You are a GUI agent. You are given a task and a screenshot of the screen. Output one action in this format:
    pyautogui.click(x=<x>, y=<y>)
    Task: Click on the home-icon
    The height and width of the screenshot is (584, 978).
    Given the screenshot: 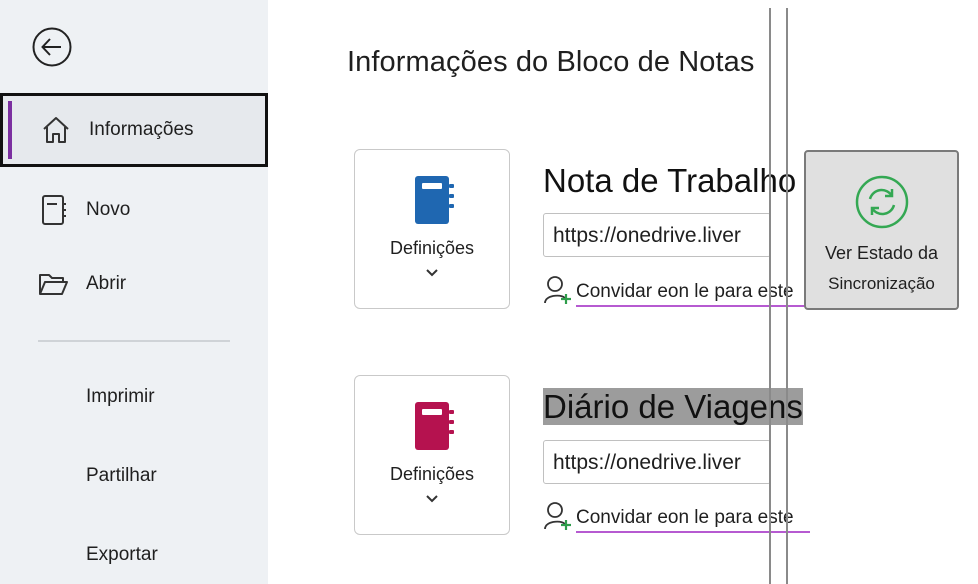 What is the action you would take?
    pyautogui.click(x=56, y=130)
    